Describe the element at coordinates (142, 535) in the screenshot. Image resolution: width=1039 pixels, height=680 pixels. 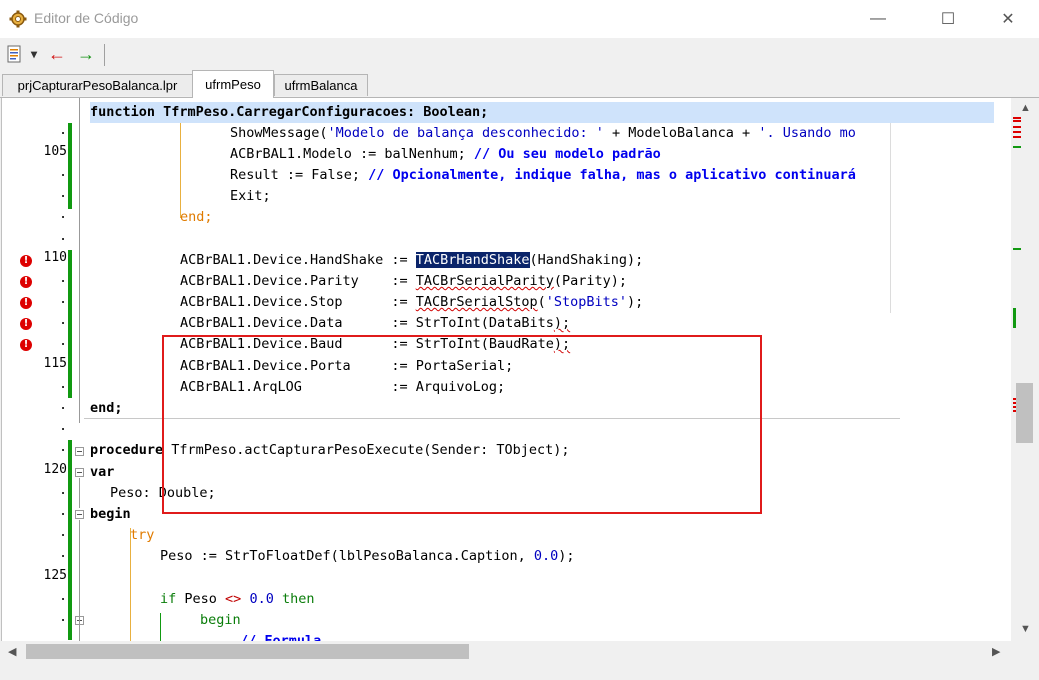
I see `code-line: try` at that location.